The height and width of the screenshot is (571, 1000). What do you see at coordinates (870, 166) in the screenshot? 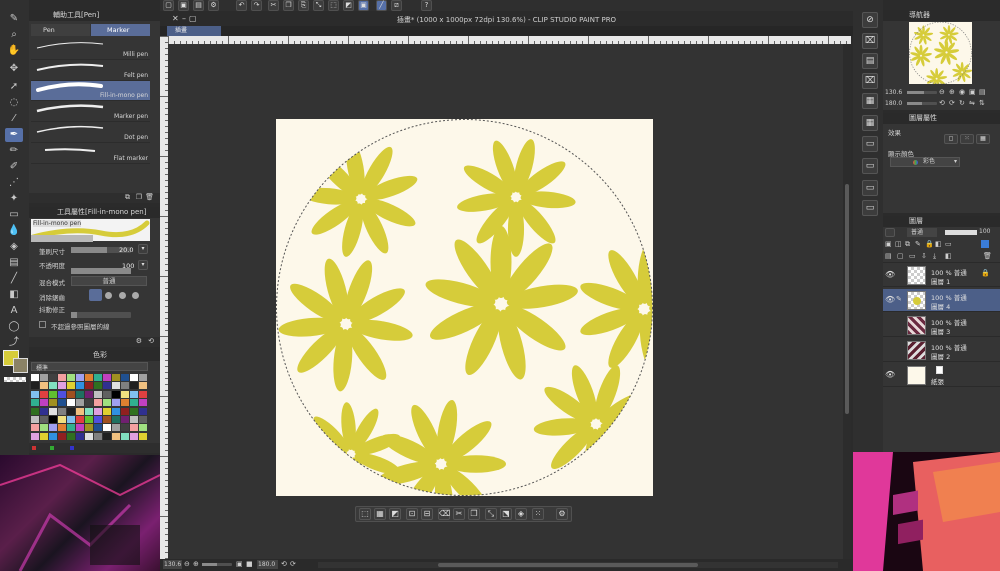
I see `auto-action-icon: ▭` at bounding box center [870, 166].